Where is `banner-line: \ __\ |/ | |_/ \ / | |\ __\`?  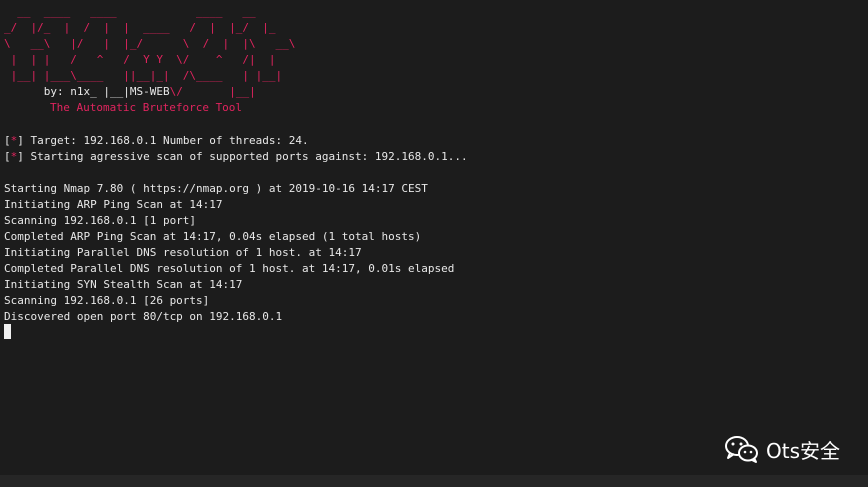 banner-line: \ __\ |/ | |_/ \ / | |\ __\ is located at coordinates (150, 43).